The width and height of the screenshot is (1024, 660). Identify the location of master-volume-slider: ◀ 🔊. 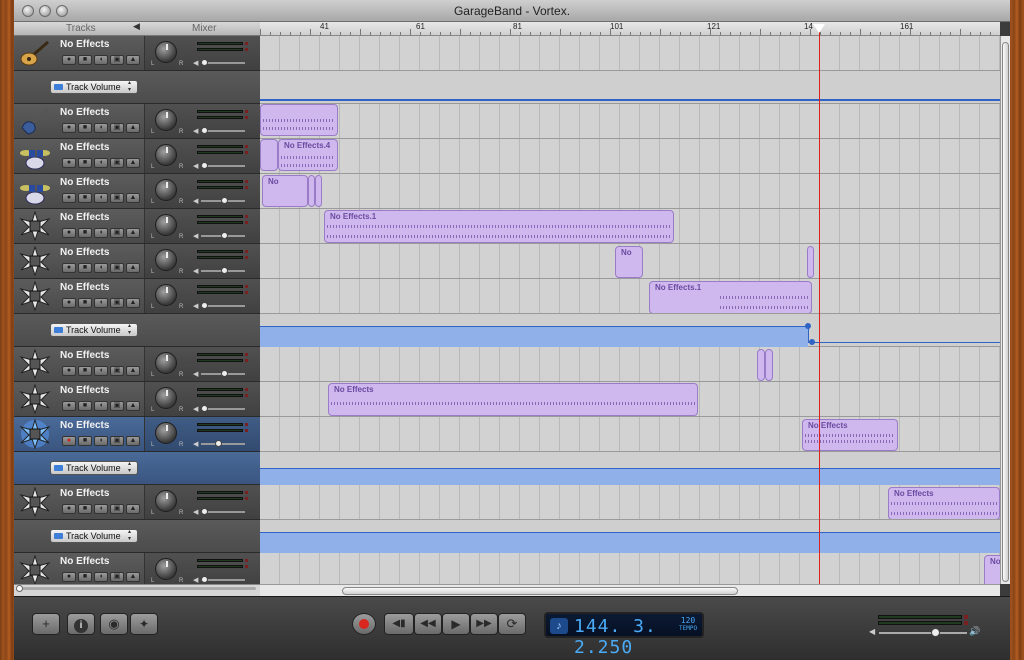
(924, 633).